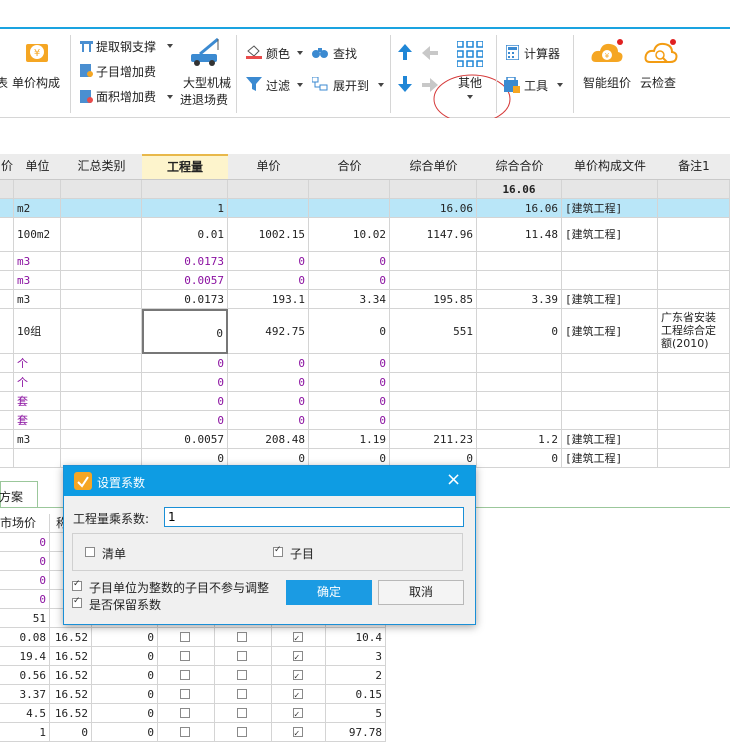  What do you see at coordinates (268, 331) in the screenshot?
I see `cell-price: 492.75` at bounding box center [268, 331].